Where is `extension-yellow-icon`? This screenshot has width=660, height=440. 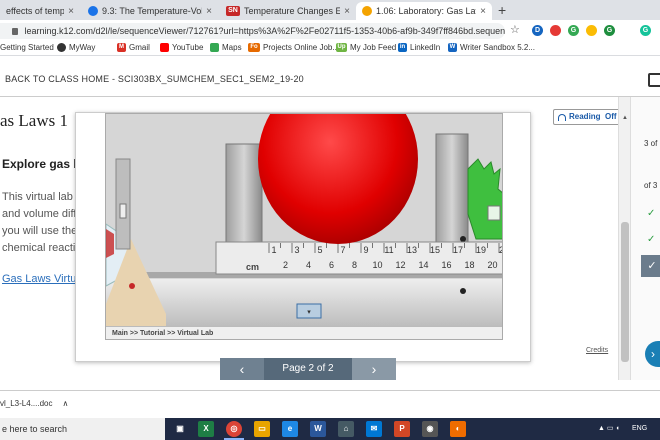
extension-yellow-icon is located at coordinates (591, 30).